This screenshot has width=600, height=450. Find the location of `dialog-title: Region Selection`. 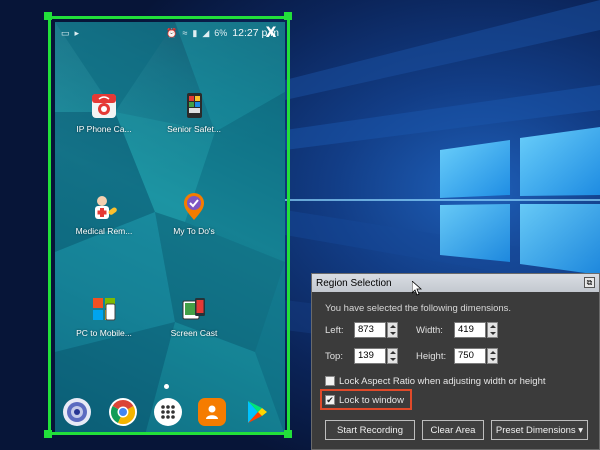

dialog-title: Region Selection is located at coordinates (354, 283).